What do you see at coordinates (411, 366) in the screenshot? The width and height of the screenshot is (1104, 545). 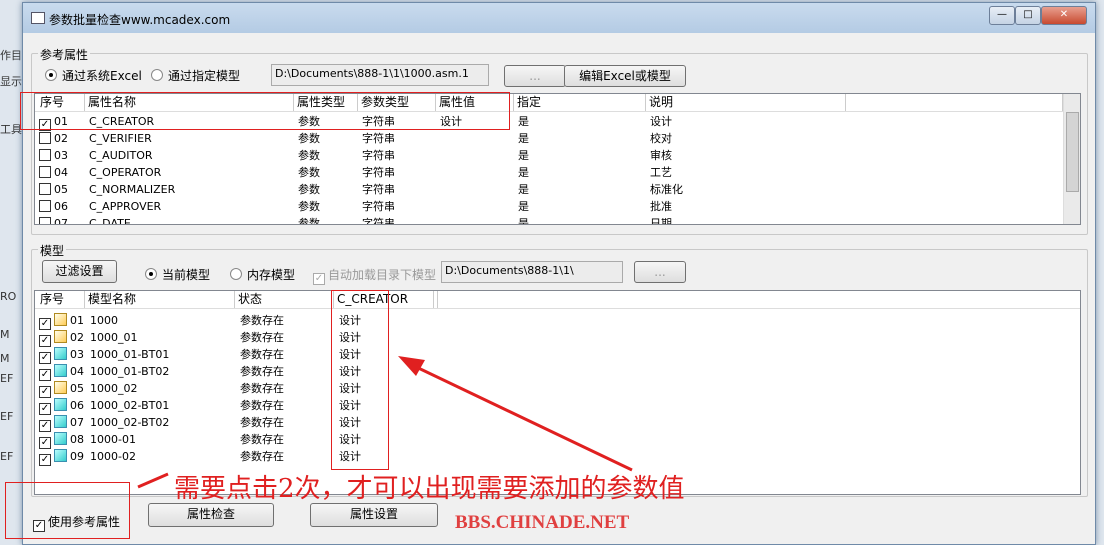 I see `arrowhead-icon` at bounding box center [411, 366].